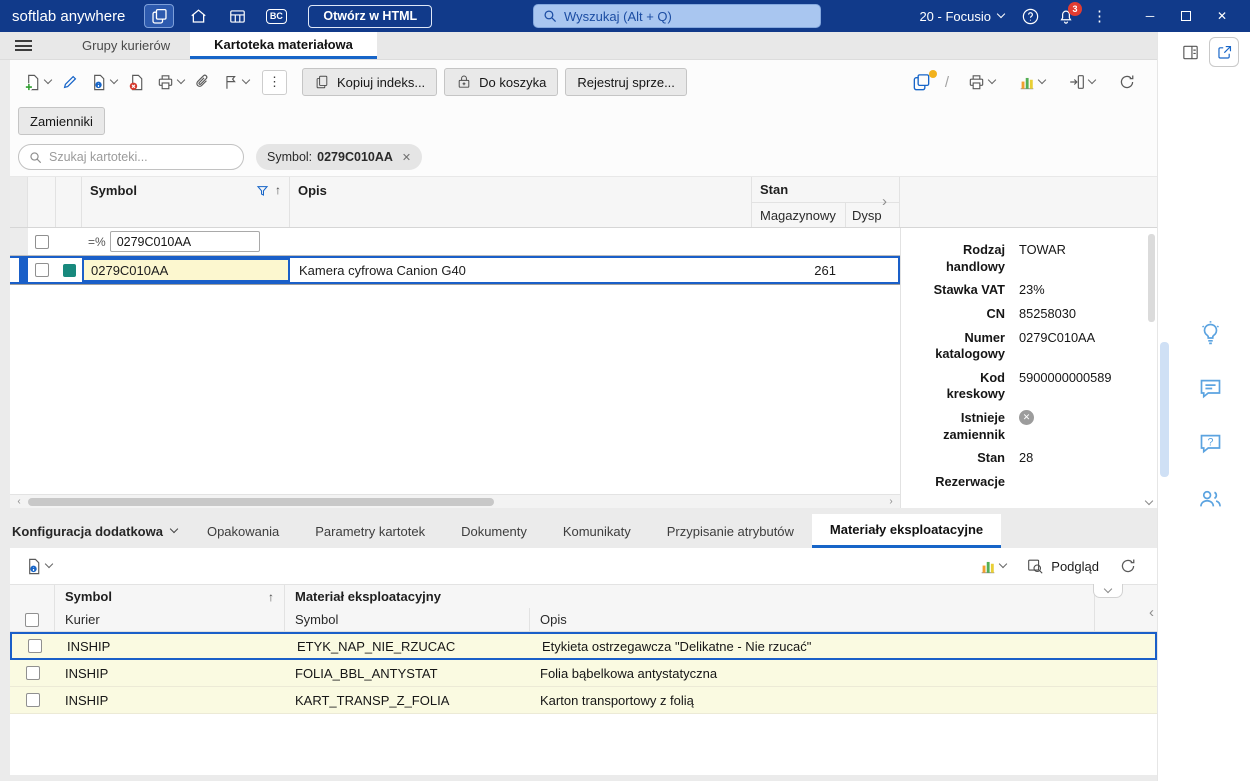 The width and height of the screenshot is (1250, 781). What do you see at coordinates (884, 201) in the screenshot?
I see `expand-columns-icon: ›` at bounding box center [884, 201].